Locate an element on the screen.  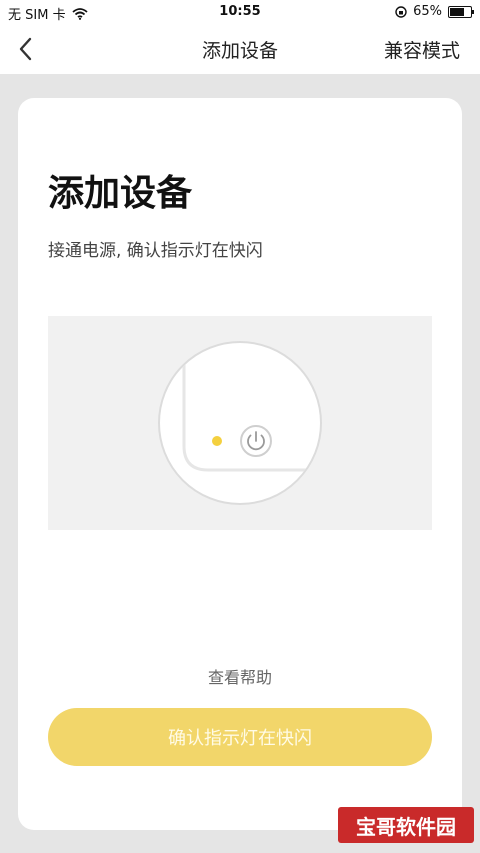
compat-mode-button: 兼容模式 is located at coordinates (422, 49).